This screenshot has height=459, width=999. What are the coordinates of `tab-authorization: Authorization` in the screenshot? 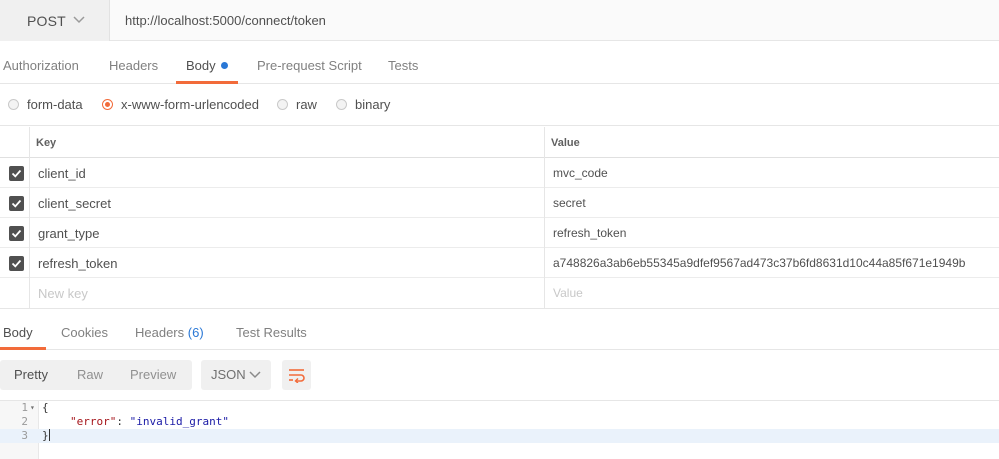 It's located at (41, 62).